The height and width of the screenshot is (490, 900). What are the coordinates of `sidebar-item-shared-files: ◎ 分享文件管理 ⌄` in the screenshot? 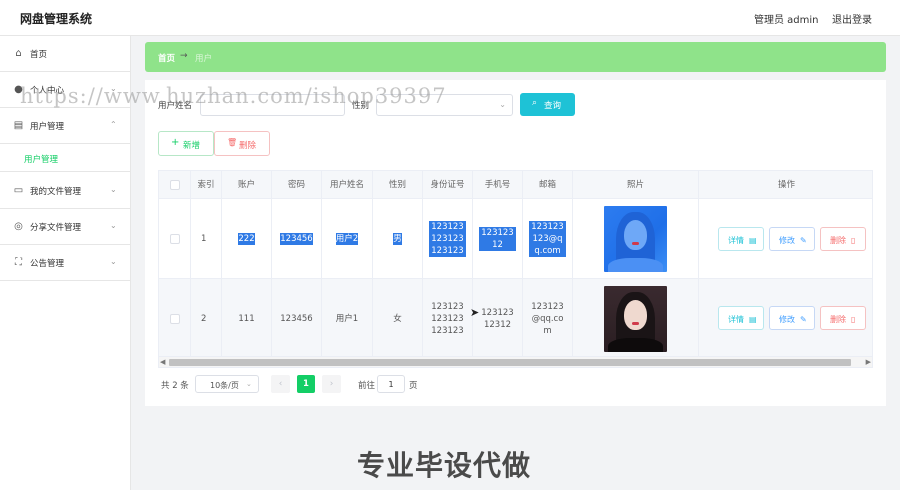 It's located at (65, 227).